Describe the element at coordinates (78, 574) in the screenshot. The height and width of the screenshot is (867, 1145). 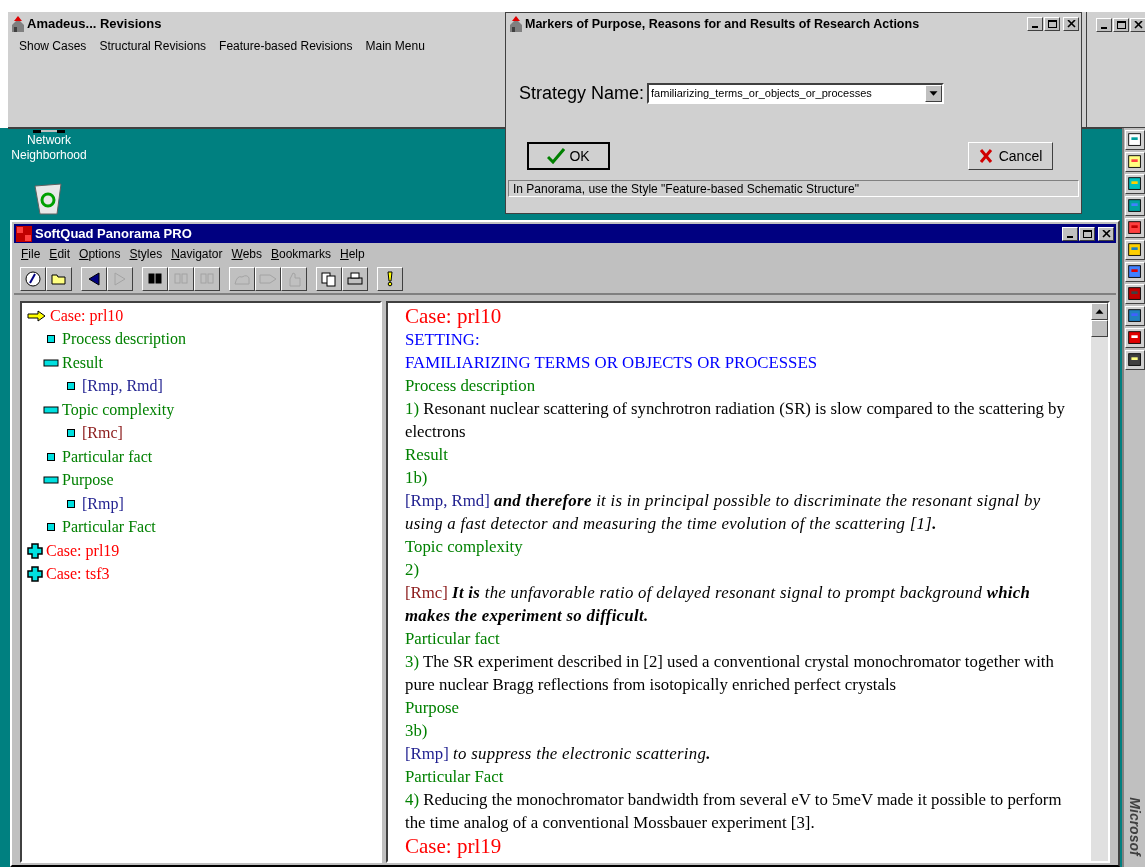
I see `tree-item: Case: tsf3` at that location.